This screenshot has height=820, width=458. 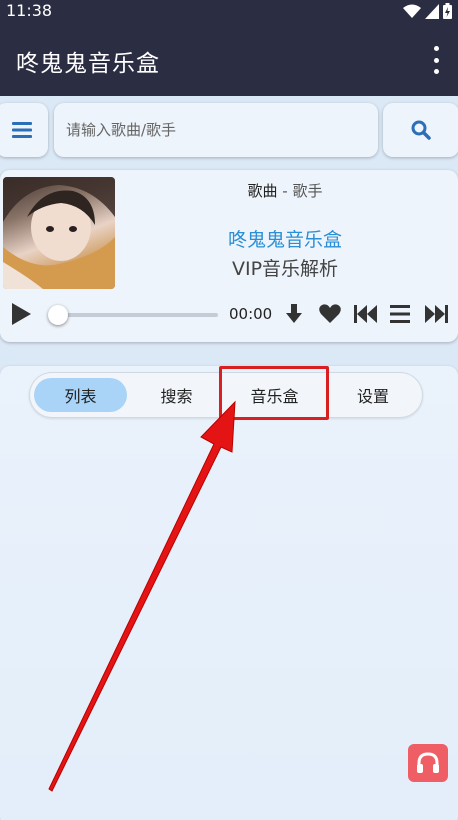 I want to click on headphones-icon, so click(x=428, y=762).